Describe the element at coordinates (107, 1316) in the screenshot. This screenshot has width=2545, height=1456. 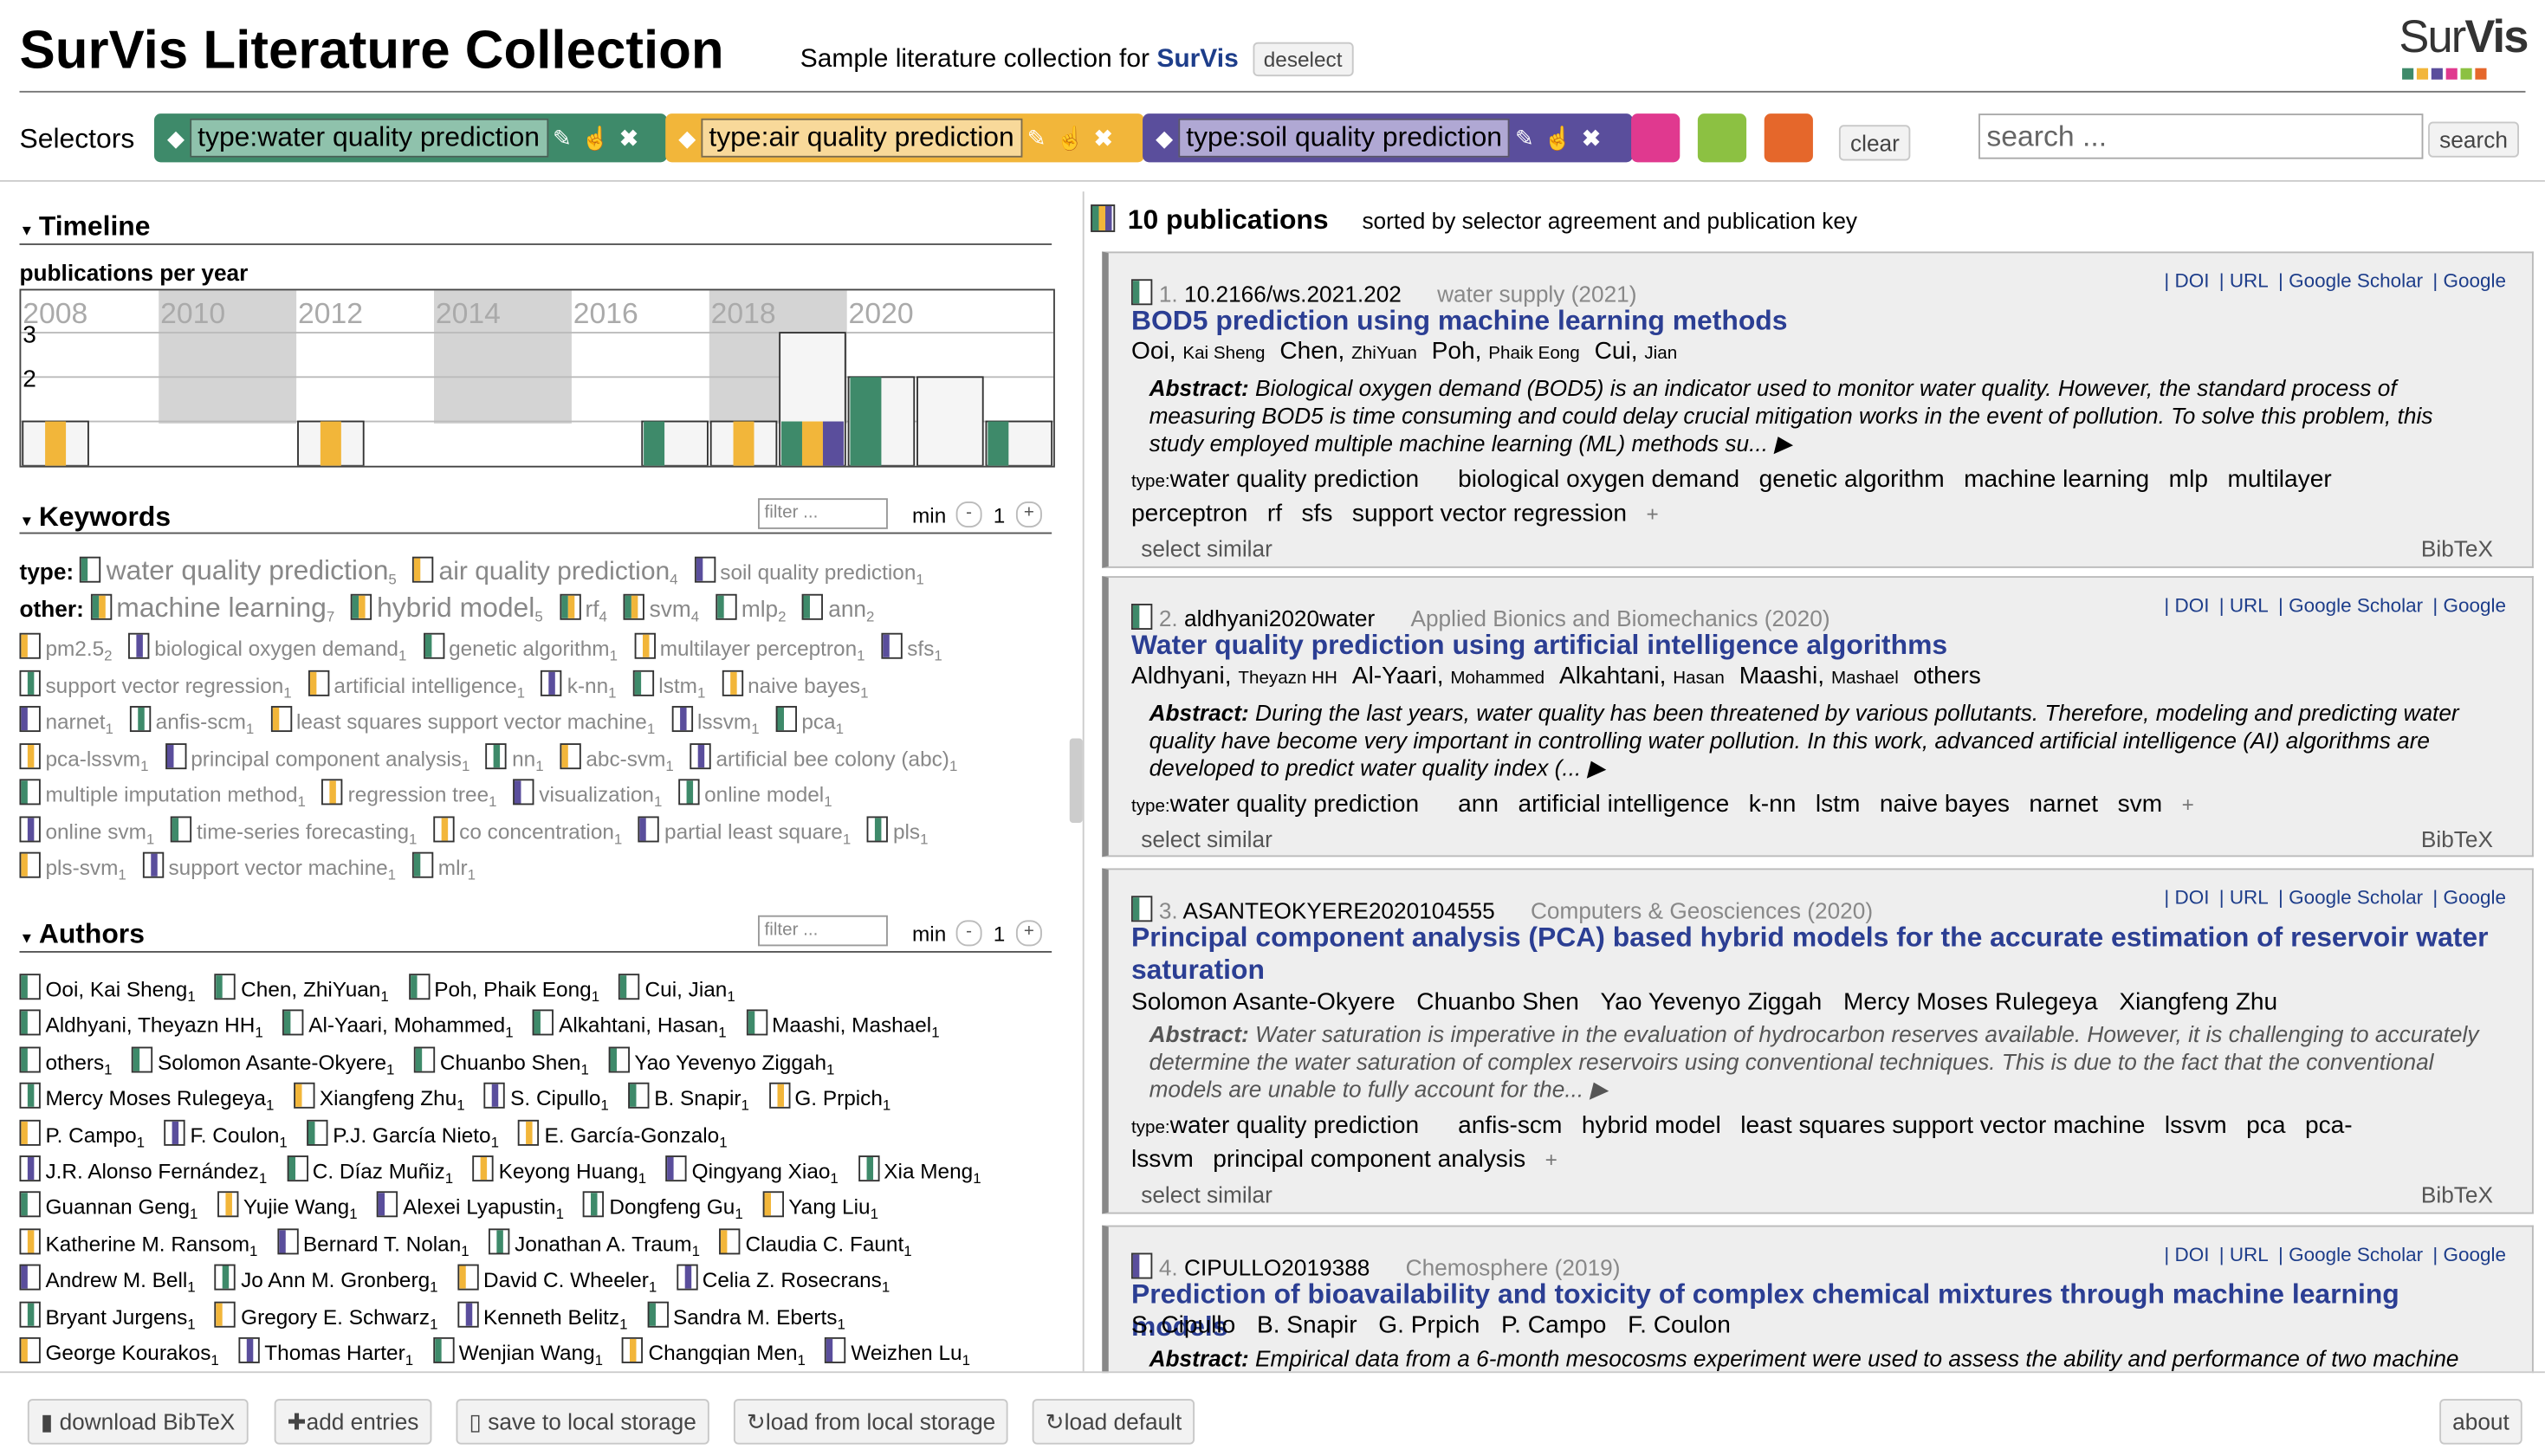
I see `author-item: Bryant Jurgens1` at that location.